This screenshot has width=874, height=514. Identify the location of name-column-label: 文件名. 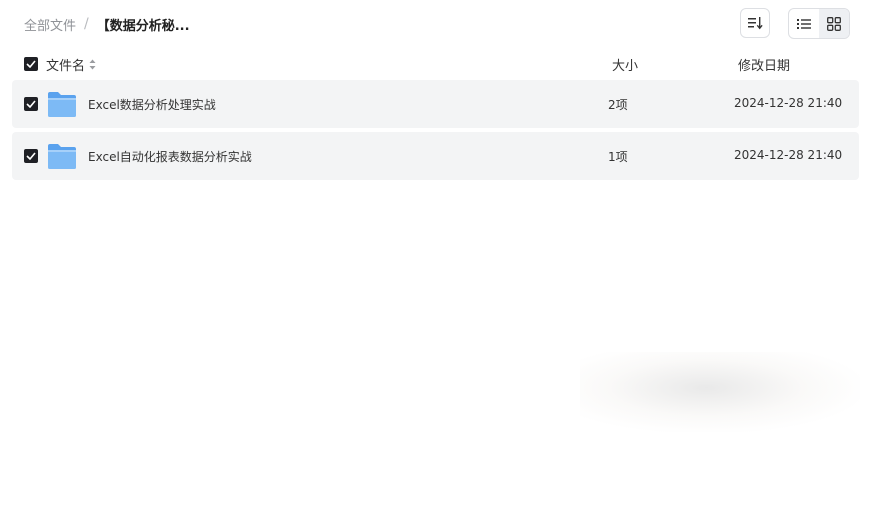
(66, 66).